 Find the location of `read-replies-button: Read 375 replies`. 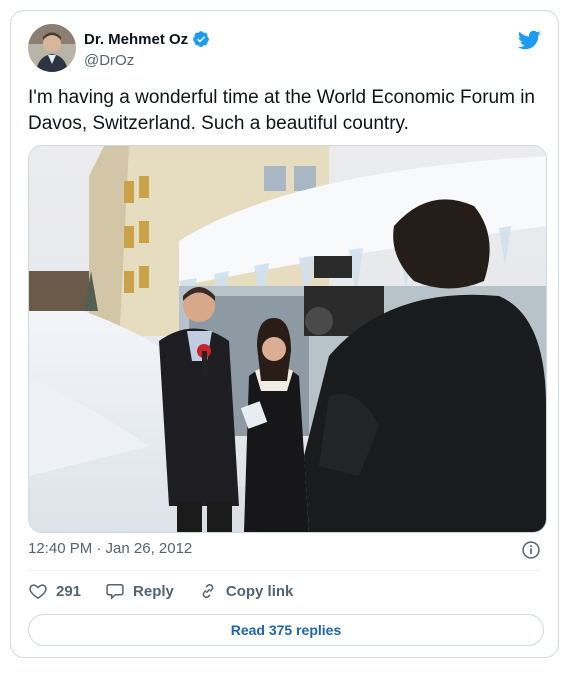

read-replies-button: Read 375 replies is located at coordinates (286, 630).